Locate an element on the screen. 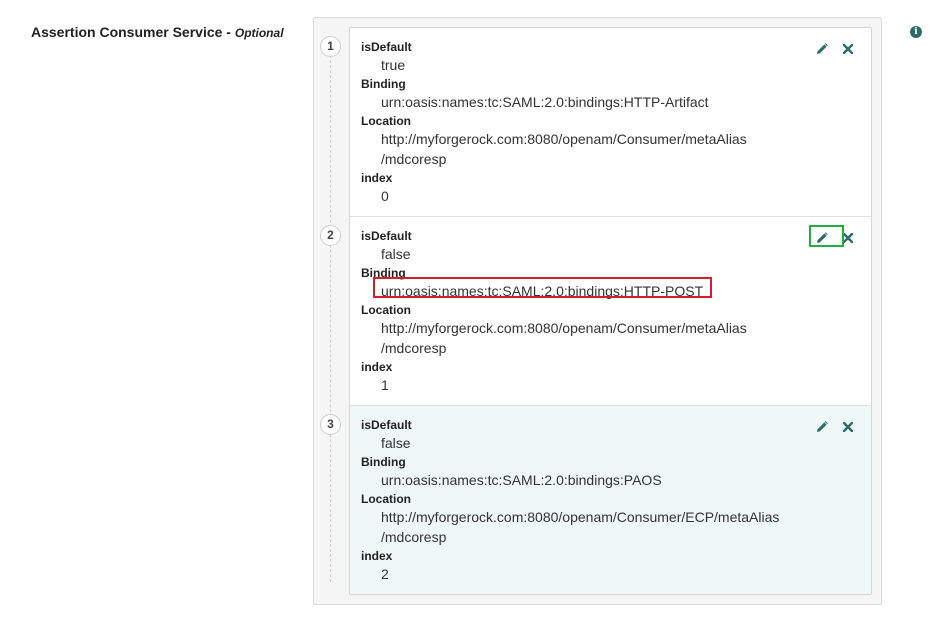  field-label-text: Assertion Consumer Service is located at coordinates (127, 32).